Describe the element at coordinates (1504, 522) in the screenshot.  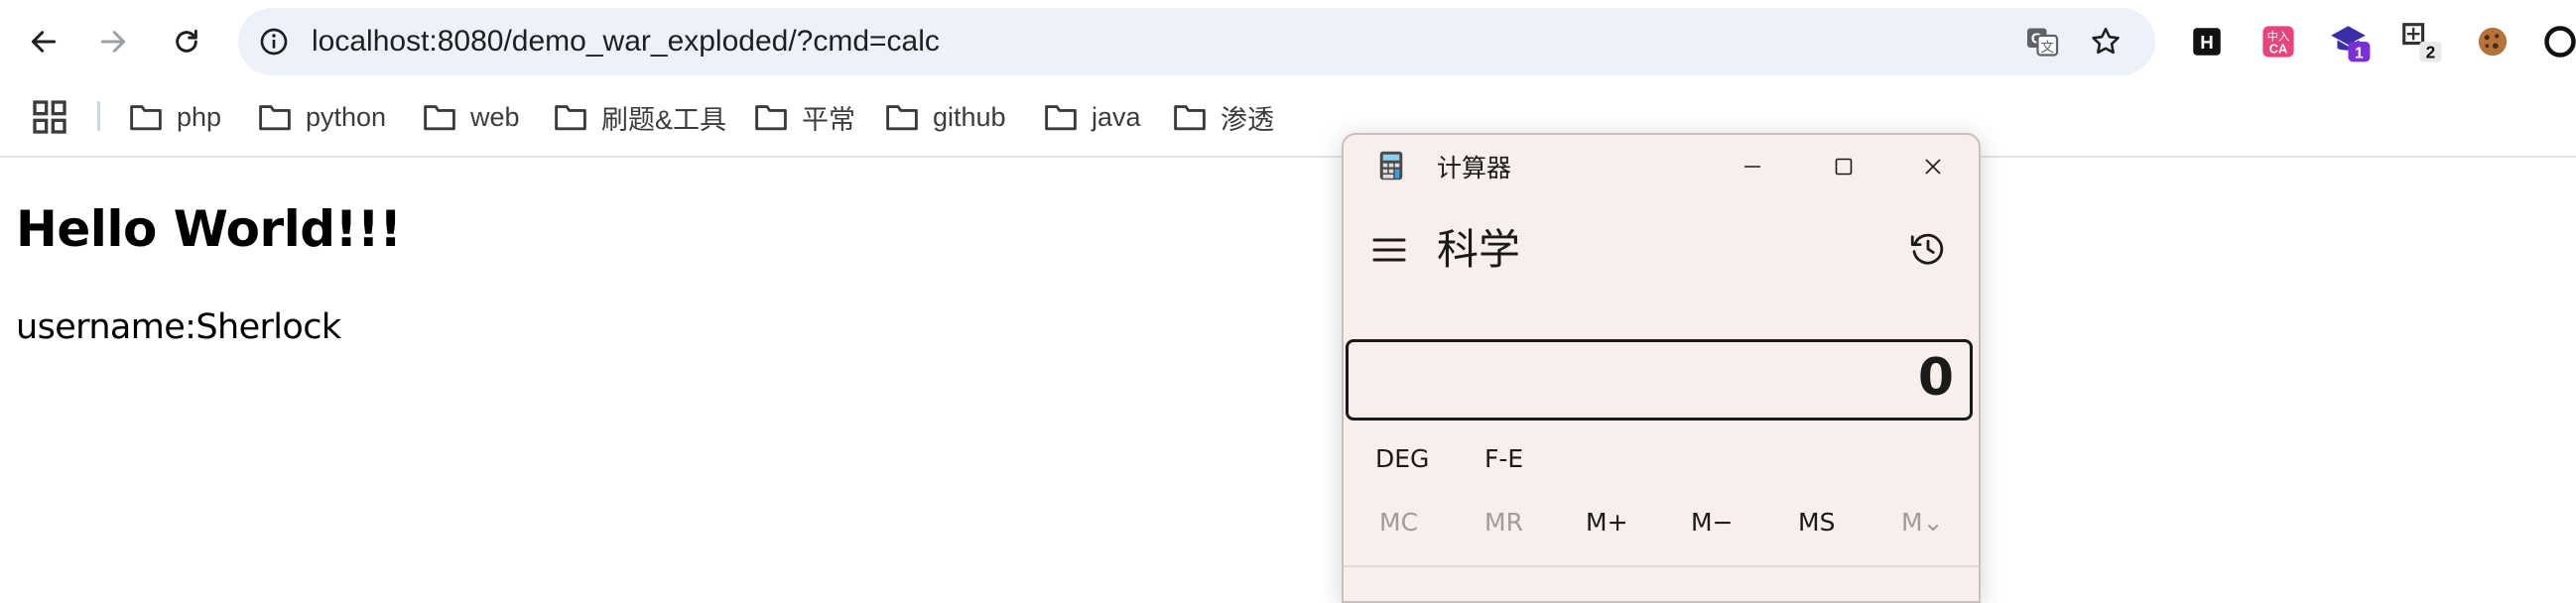
I see `memory-recall-button: MR` at that location.